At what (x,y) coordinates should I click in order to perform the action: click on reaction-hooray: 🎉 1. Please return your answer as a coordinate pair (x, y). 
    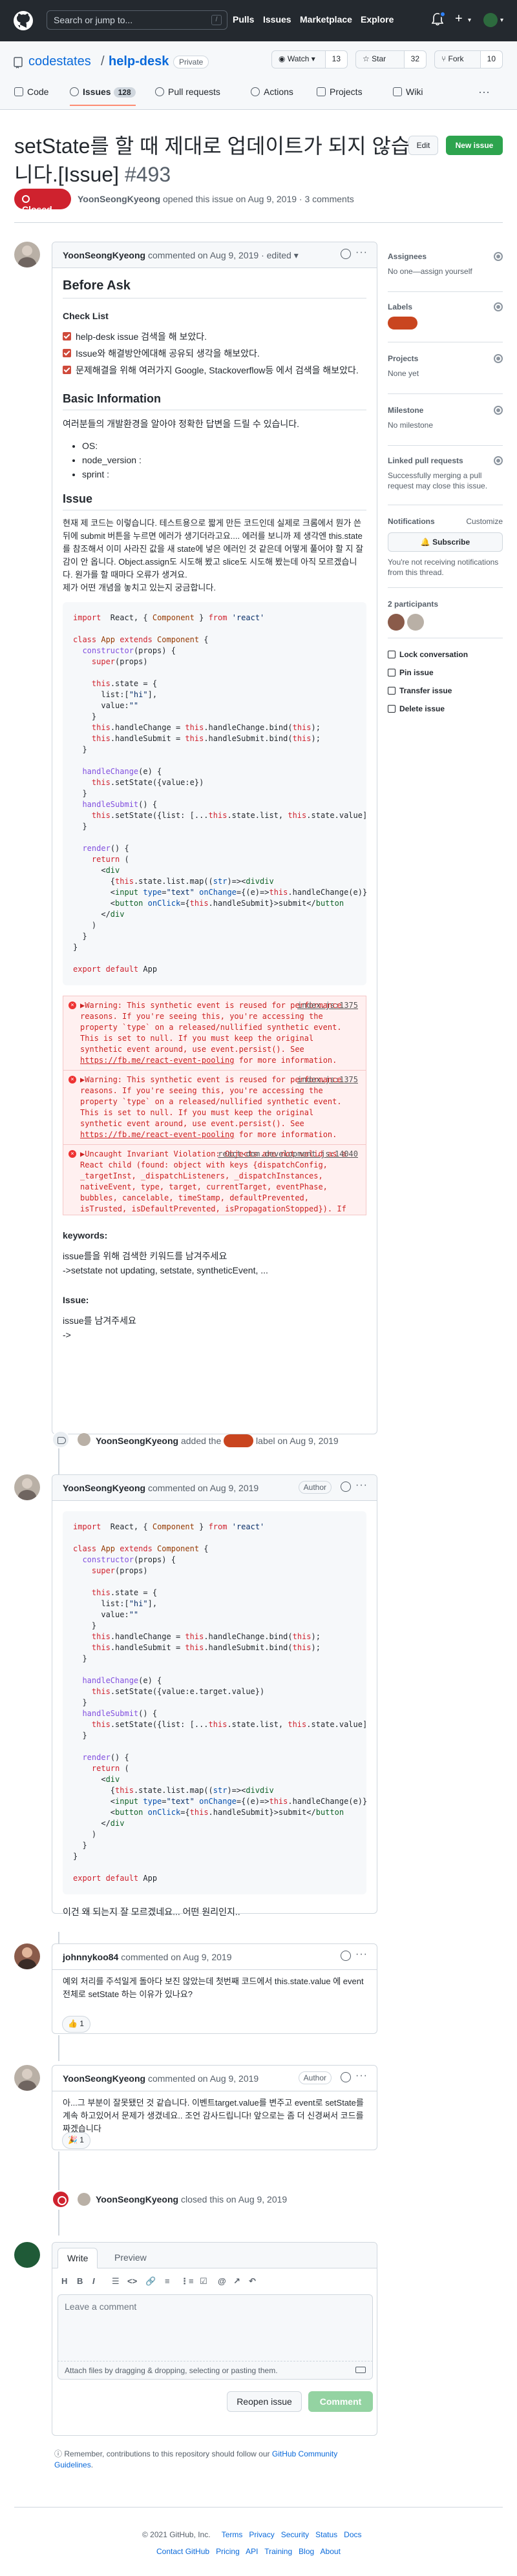
    Looking at the image, I should click on (76, 2140).